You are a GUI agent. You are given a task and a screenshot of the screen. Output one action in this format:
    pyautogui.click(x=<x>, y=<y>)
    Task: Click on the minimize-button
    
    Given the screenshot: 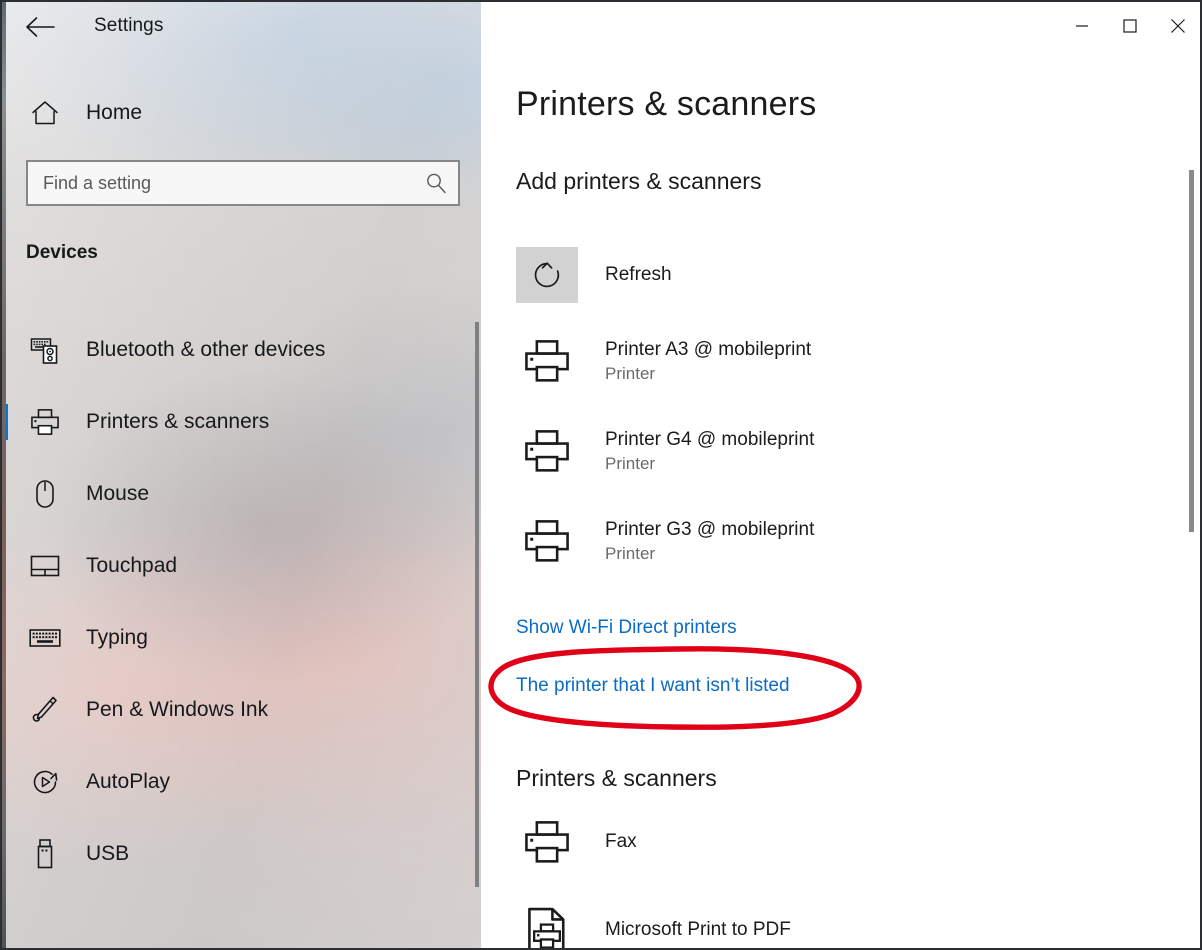 What is the action you would take?
    pyautogui.click(x=1082, y=26)
    